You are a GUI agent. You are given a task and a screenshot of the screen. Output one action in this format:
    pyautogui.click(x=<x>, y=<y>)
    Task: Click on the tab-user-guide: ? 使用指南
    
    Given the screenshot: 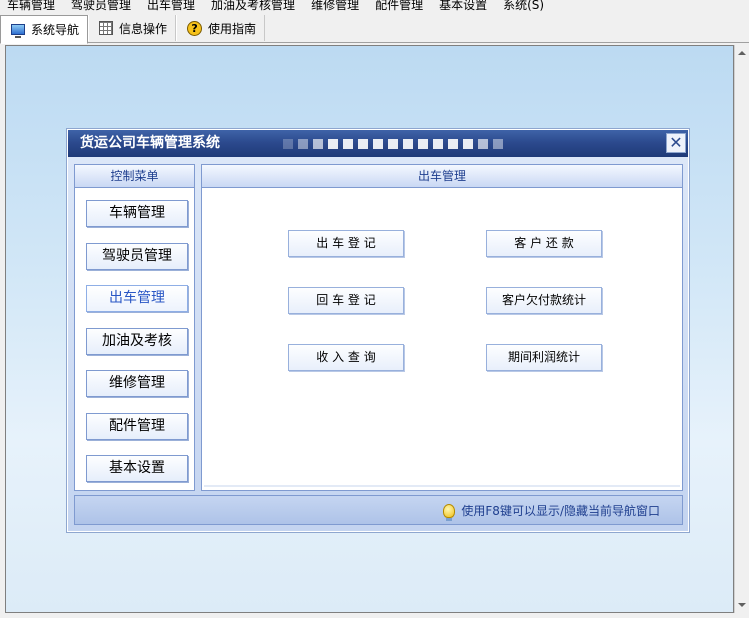 What is the action you would take?
    pyautogui.click(x=221, y=28)
    